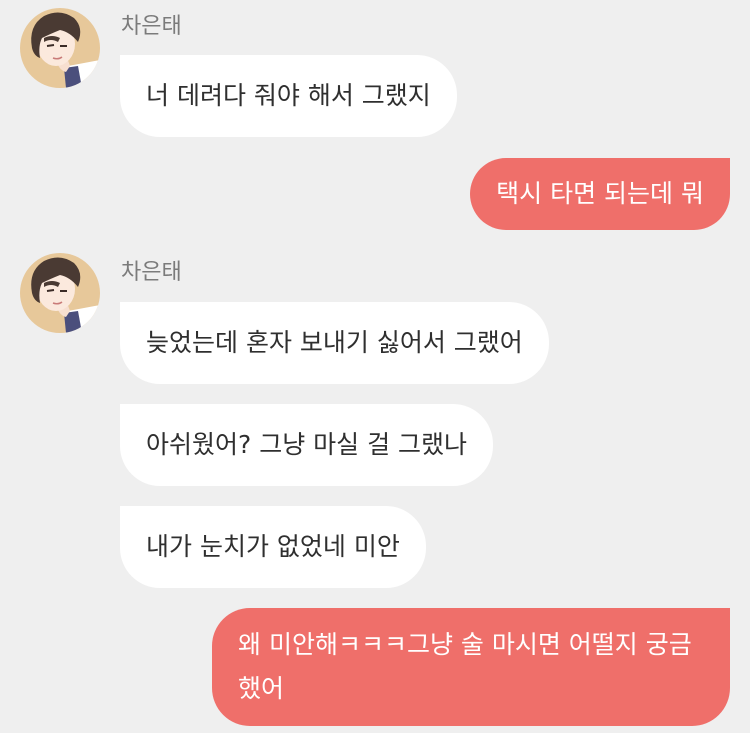 The height and width of the screenshot is (733, 750). Describe the element at coordinates (307, 445) in the screenshot. I see `message-bubble-incoming: 아쉬웠어? 그냥 마실 걸 그랬나` at that location.